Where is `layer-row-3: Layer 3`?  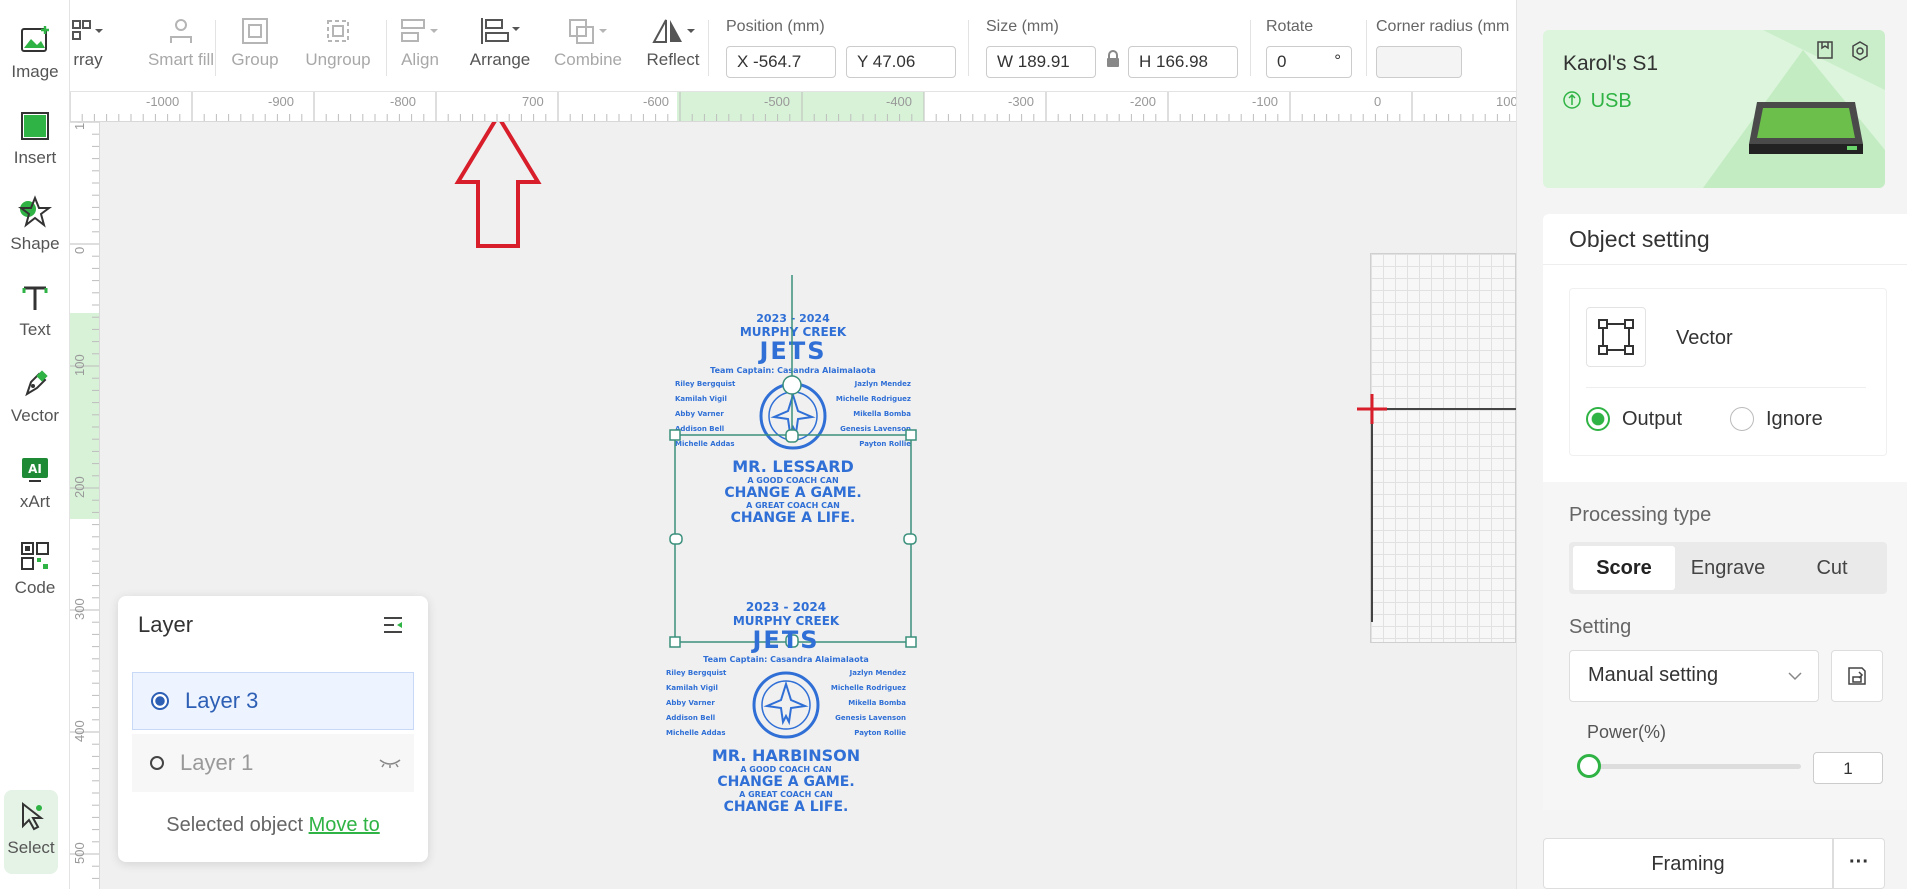 layer-row-3: Layer 3 is located at coordinates (273, 701).